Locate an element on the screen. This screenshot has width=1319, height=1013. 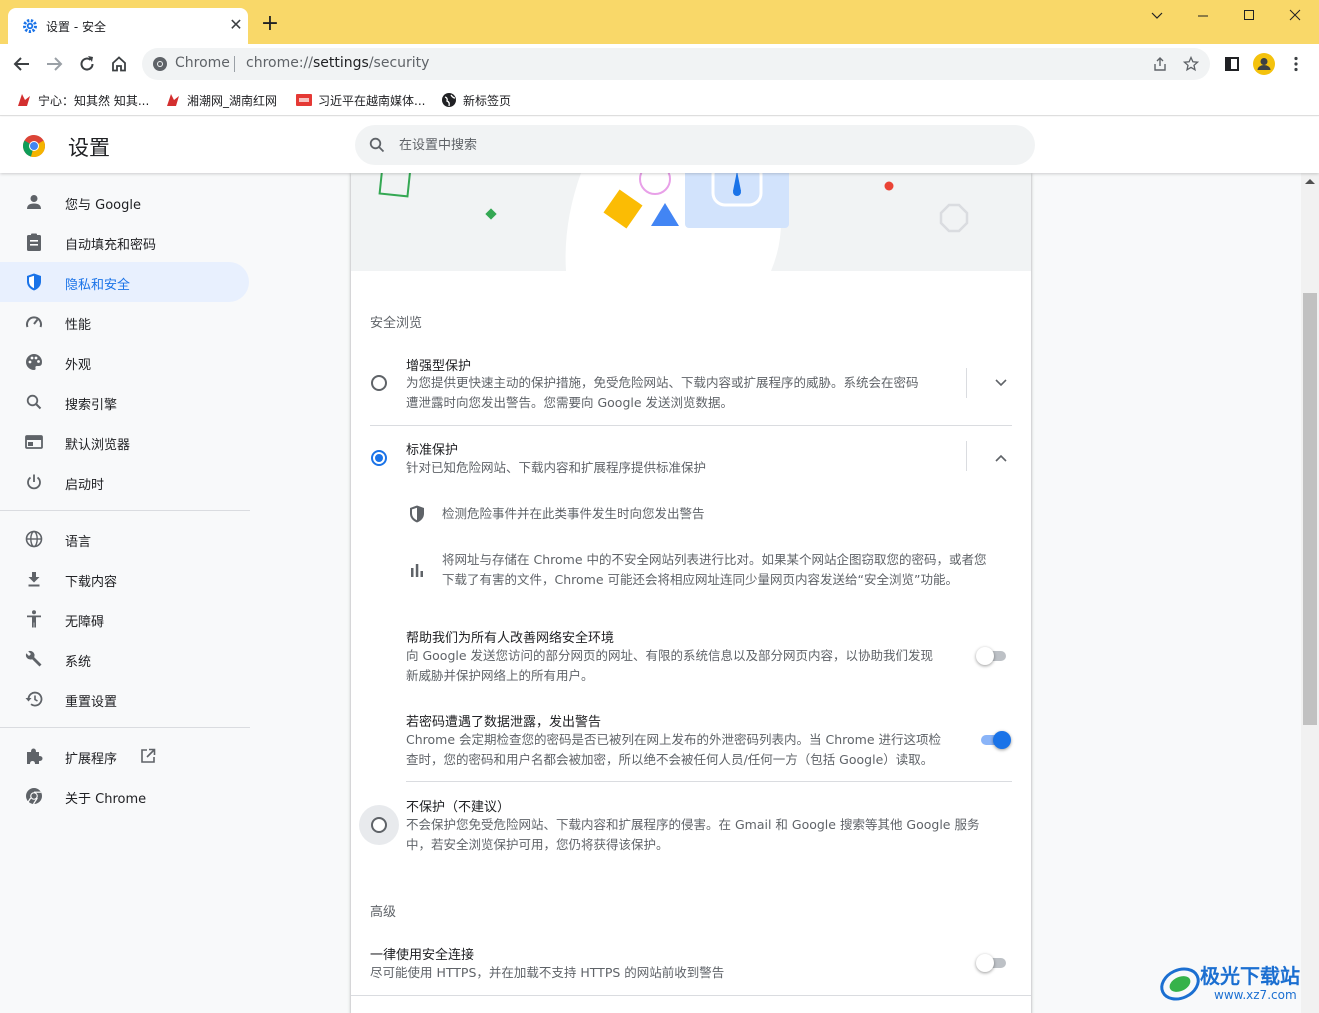
tab-close-icon: ✕ is located at coordinates (236, 25).